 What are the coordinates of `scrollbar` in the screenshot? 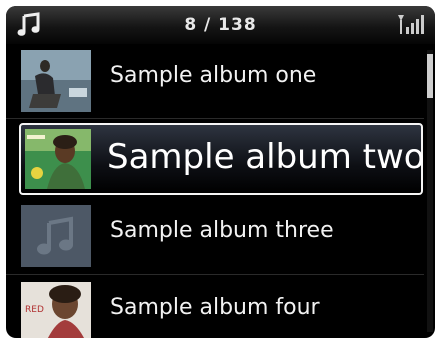 It's located at (430, 191).